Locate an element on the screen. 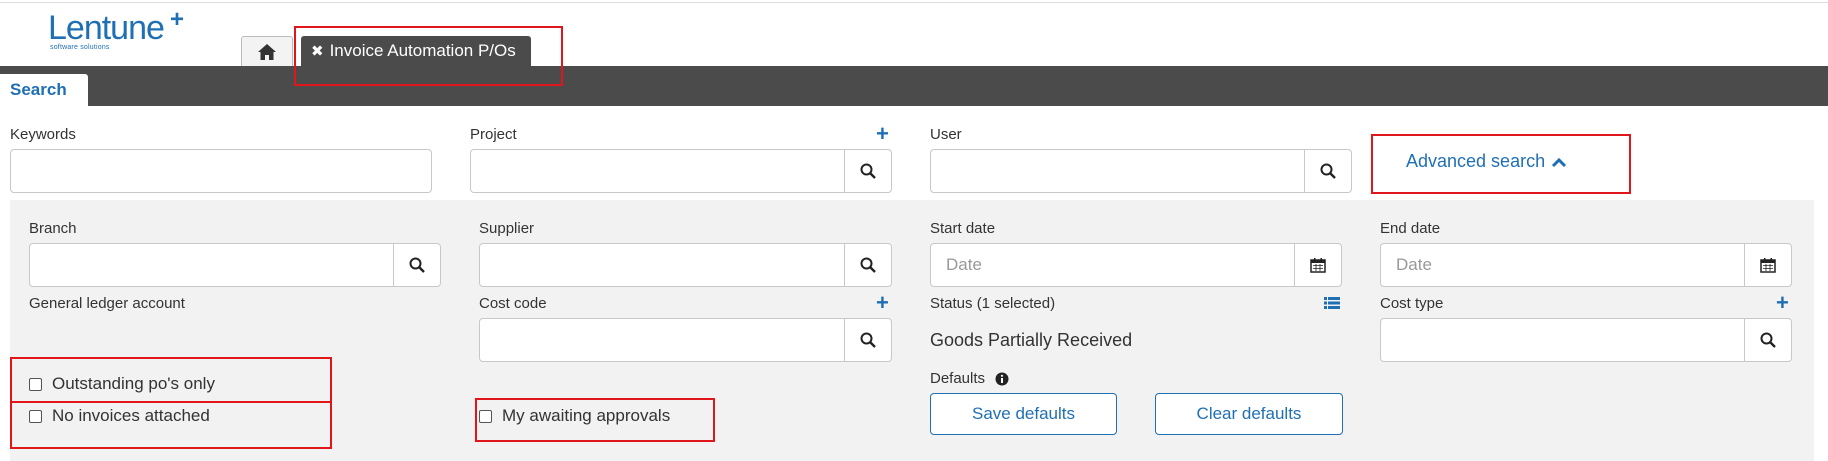  end-date-input-group: Date is located at coordinates (1586, 265).